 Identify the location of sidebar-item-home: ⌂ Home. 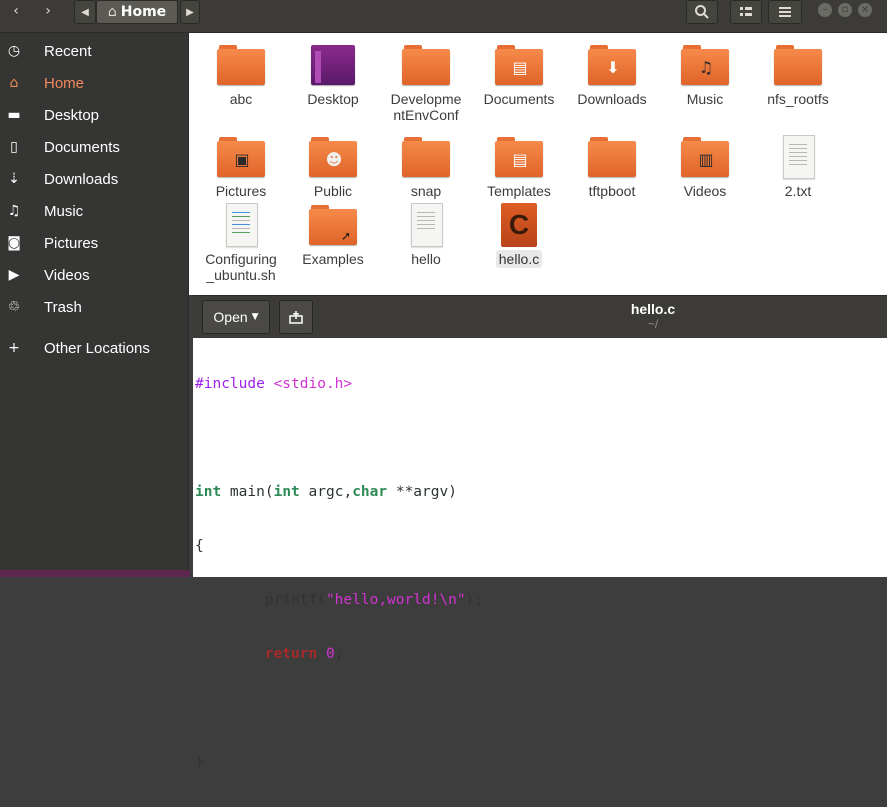
(94, 83).